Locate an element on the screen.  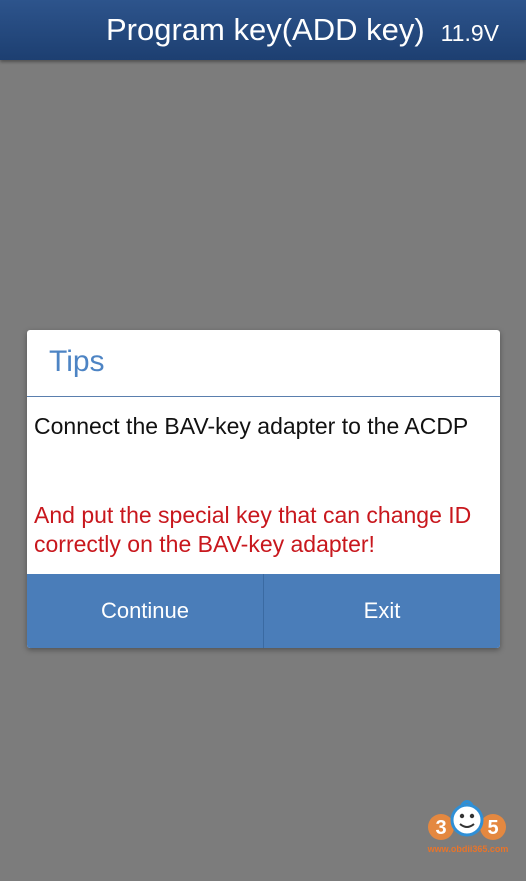
dialog-message: Connect the BAV-key adapter to the ACDP is located at coordinates (251, 426).